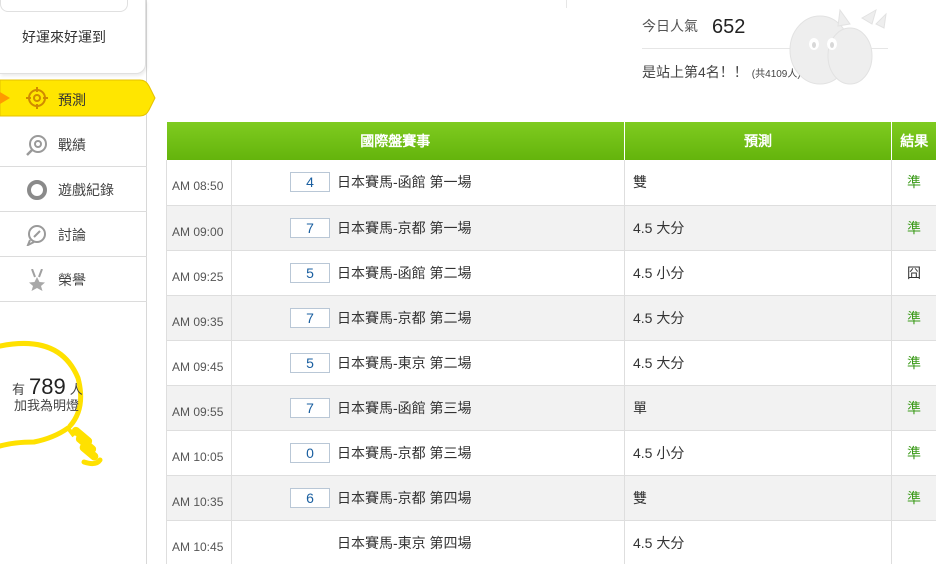 Image resolution: width=940 pixels, height=564 pixels. I want to click on column-header-event: 國際盤賽事, so click(395, 141).